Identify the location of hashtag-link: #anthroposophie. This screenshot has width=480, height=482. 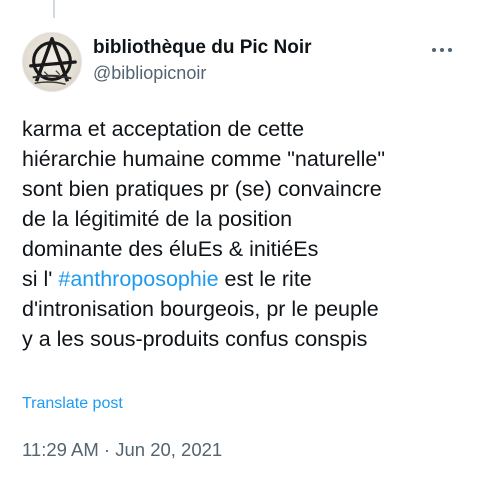
(138, 279).